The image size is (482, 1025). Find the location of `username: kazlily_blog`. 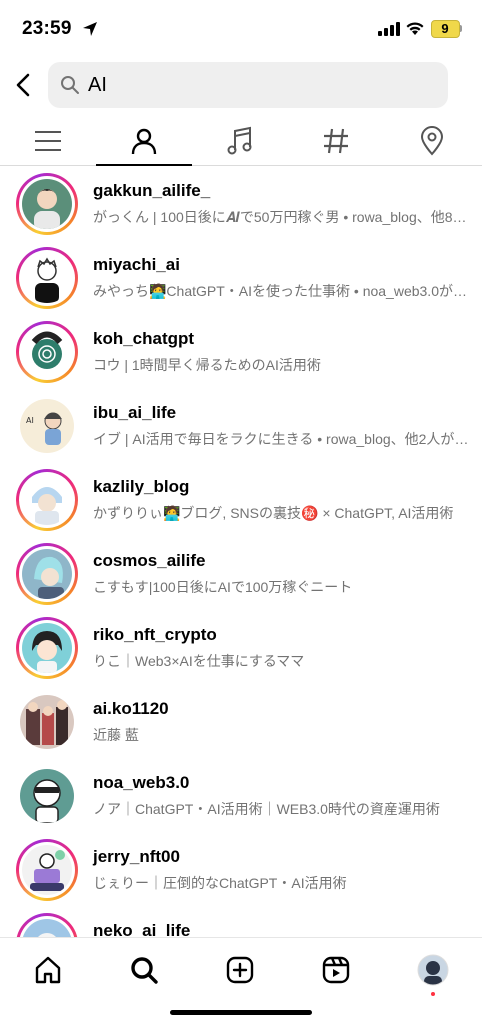

username: kazlily_blog is located at coordinates (141, 486).